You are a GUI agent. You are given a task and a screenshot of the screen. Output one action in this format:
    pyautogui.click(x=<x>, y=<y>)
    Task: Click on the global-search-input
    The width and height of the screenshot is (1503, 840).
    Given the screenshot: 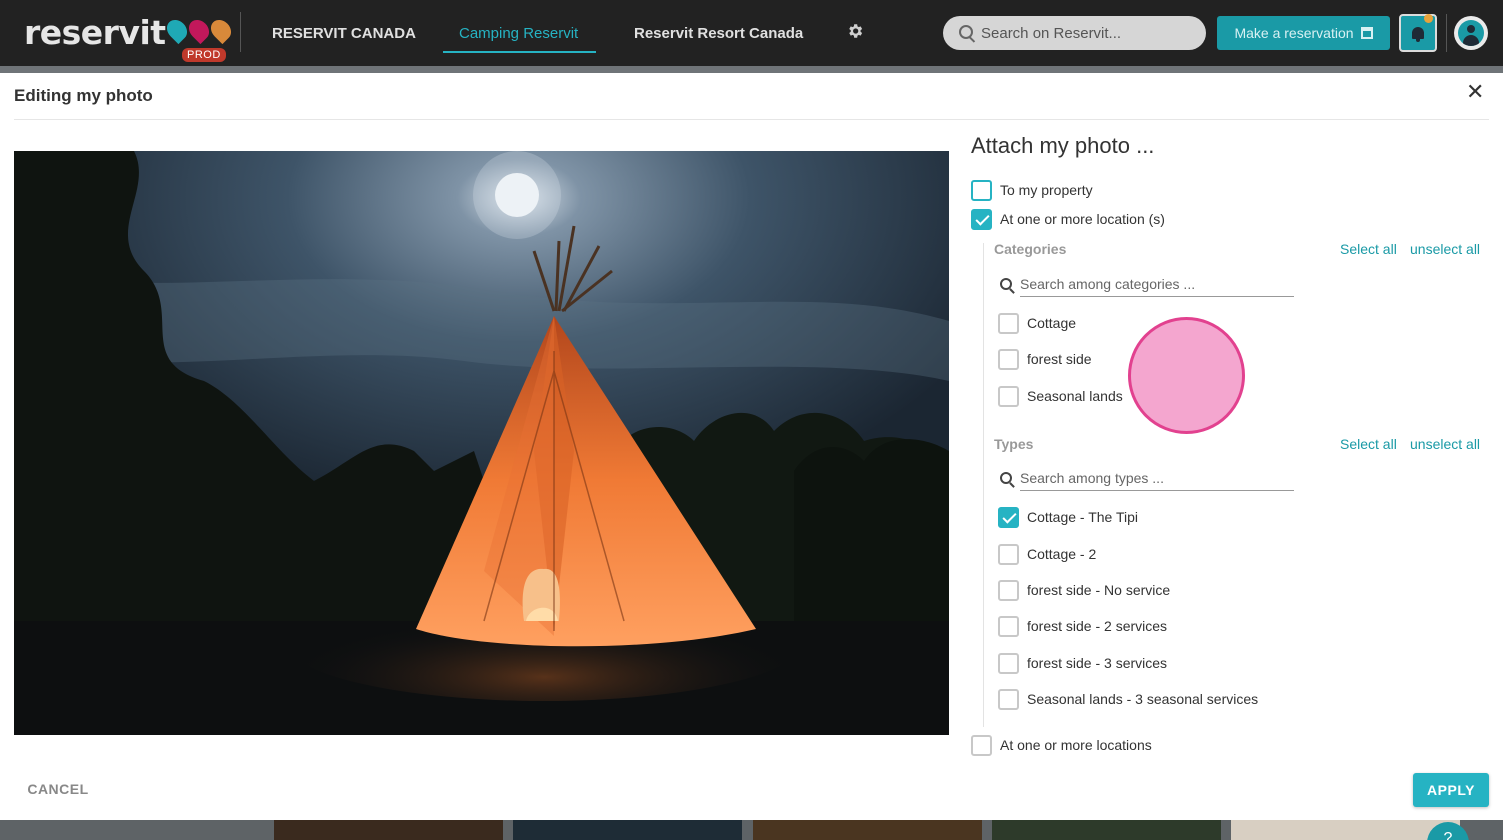 What is the action you would take?
    pyautogui.click(x=1086, y=33)
    